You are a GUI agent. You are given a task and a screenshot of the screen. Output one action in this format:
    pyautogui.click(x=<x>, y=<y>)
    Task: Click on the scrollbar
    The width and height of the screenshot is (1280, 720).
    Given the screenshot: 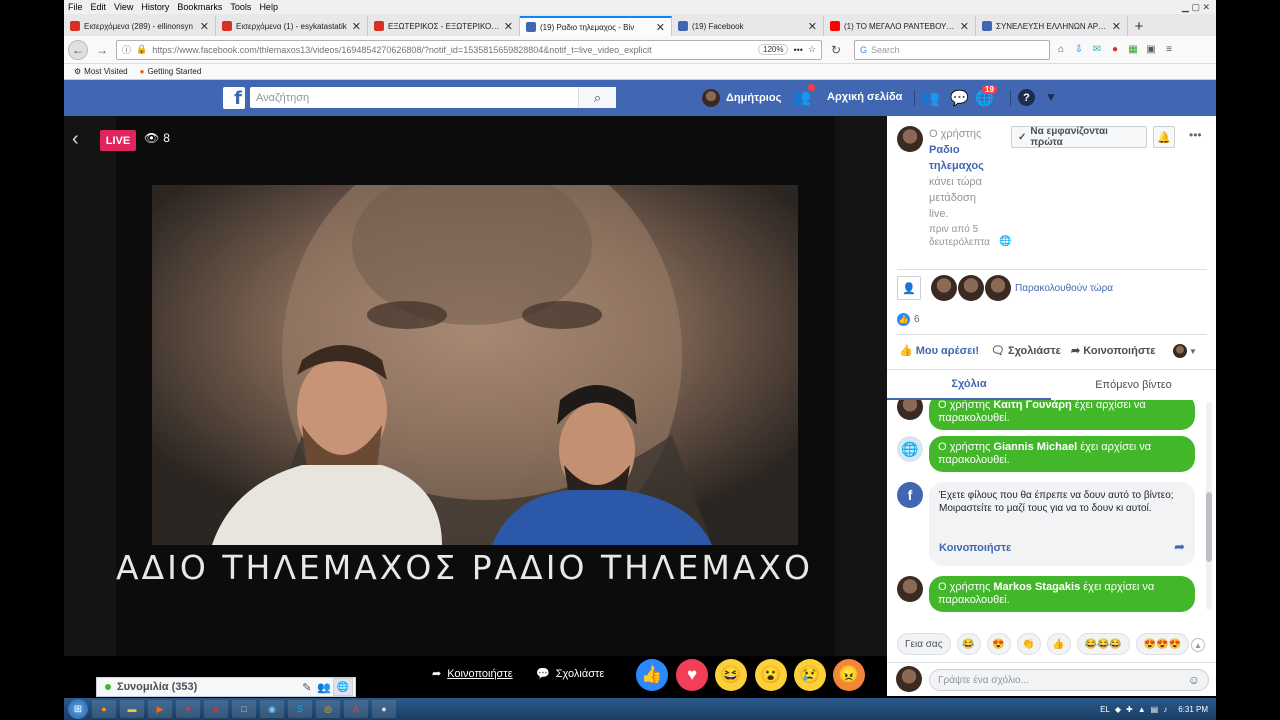 What is the action you would take?
    pyautogui.click(x=1209, y=506)
    